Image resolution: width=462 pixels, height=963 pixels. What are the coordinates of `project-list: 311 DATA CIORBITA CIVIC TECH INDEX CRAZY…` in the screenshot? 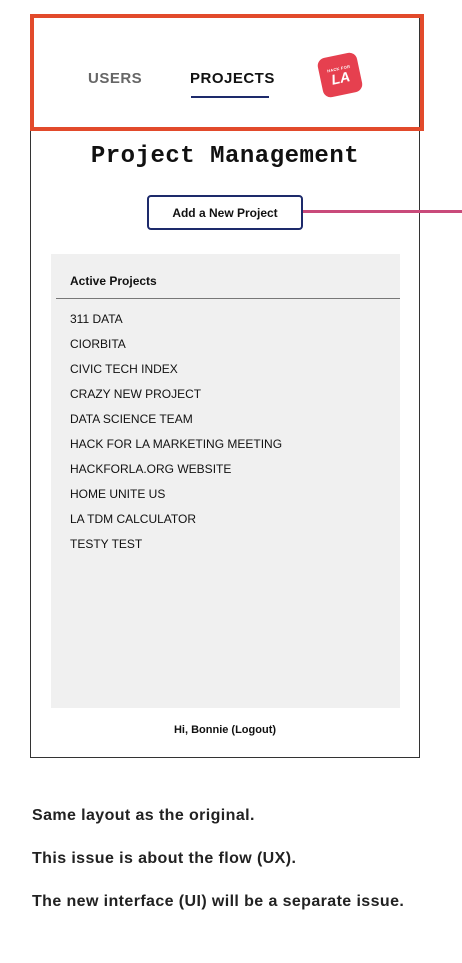 It's located at (176, 437).